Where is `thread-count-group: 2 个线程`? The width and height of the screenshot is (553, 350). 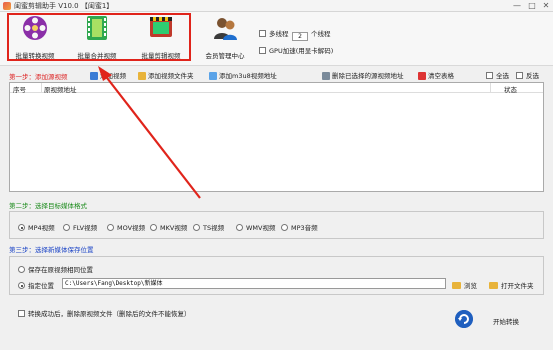 thread-count-group: 2 个线程 is located at coordinates (310, 34).